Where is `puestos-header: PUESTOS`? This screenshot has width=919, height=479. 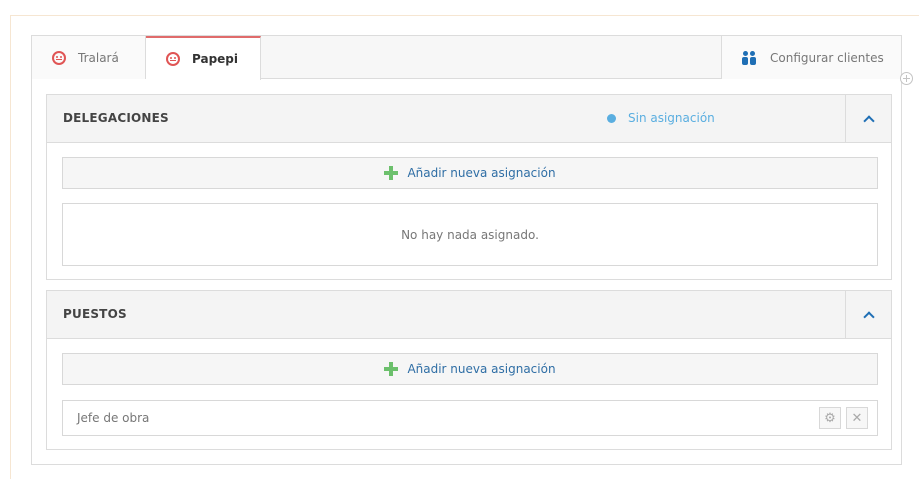 puestos-header: PUESTOS is located at coordinates (469, 315).